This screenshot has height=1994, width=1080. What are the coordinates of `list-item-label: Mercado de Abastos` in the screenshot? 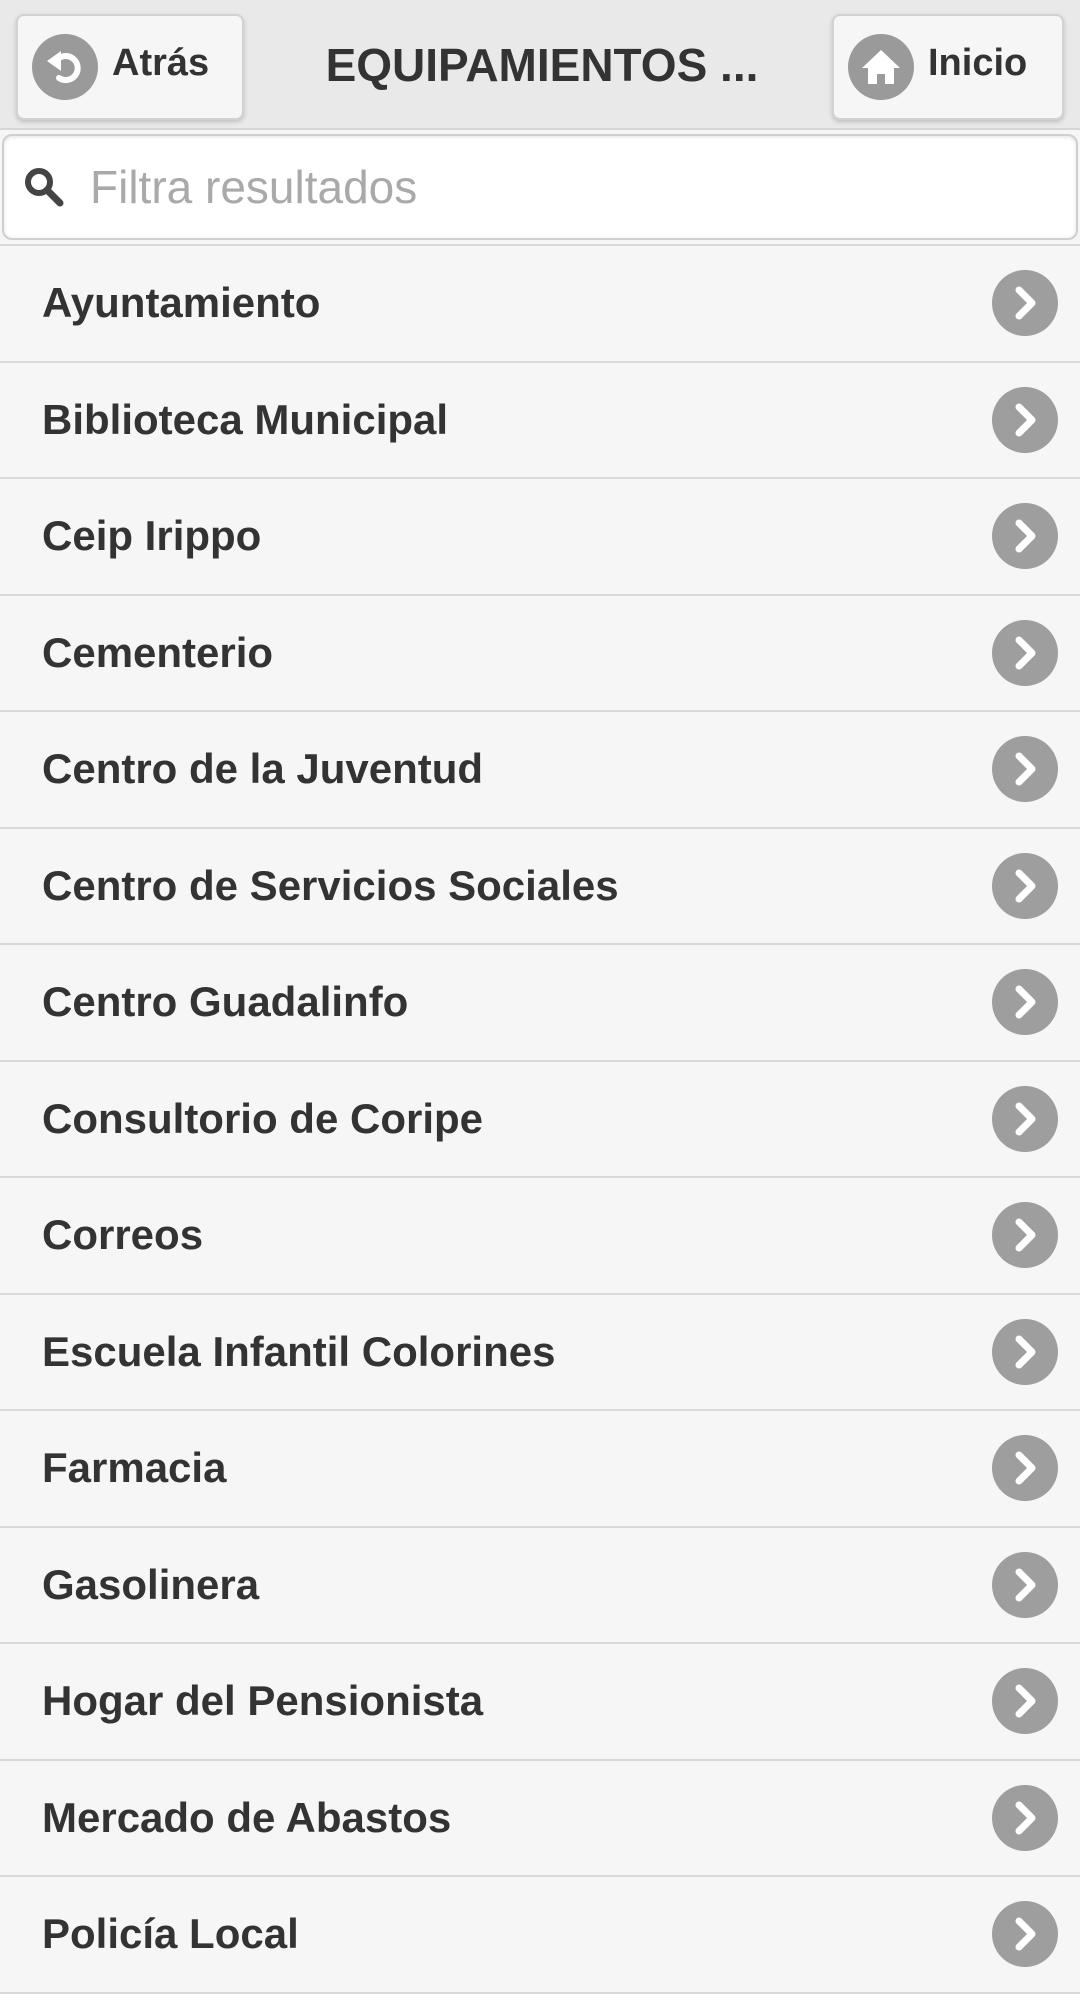 It's located at (247, 1817).